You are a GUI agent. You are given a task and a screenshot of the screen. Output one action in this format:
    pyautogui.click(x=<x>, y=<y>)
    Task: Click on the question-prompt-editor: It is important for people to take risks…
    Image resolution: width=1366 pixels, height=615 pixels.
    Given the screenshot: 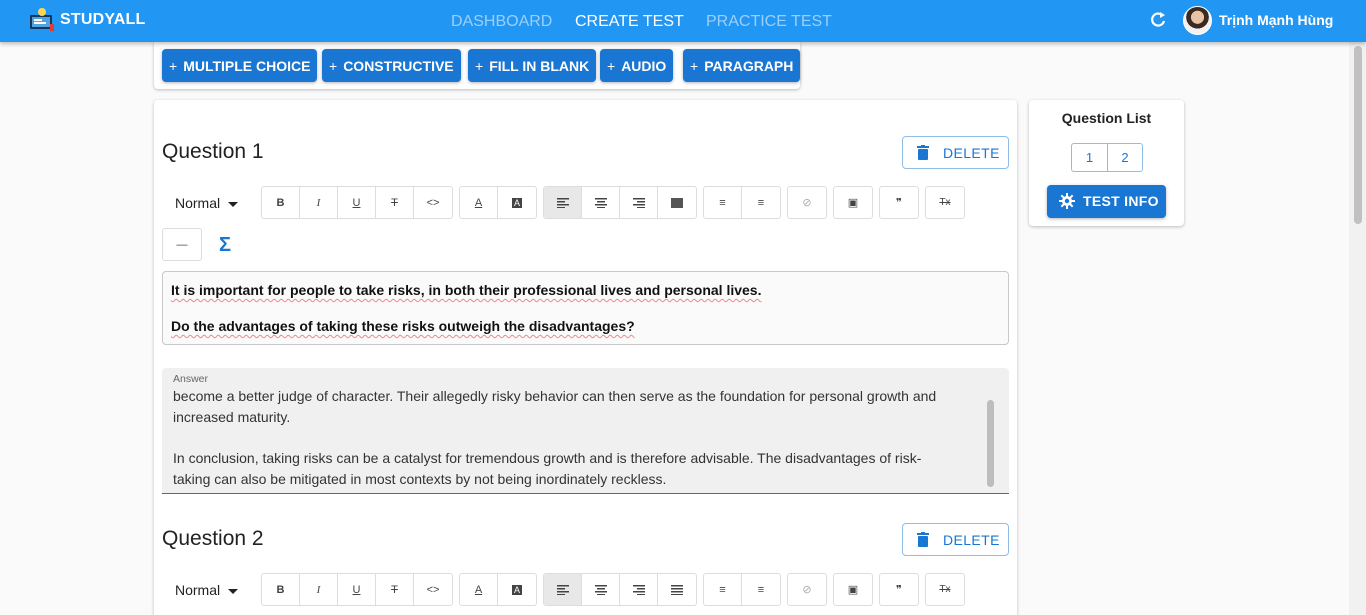 What is the action you would take?
    pyautogui.click(x=585, y=308)
    